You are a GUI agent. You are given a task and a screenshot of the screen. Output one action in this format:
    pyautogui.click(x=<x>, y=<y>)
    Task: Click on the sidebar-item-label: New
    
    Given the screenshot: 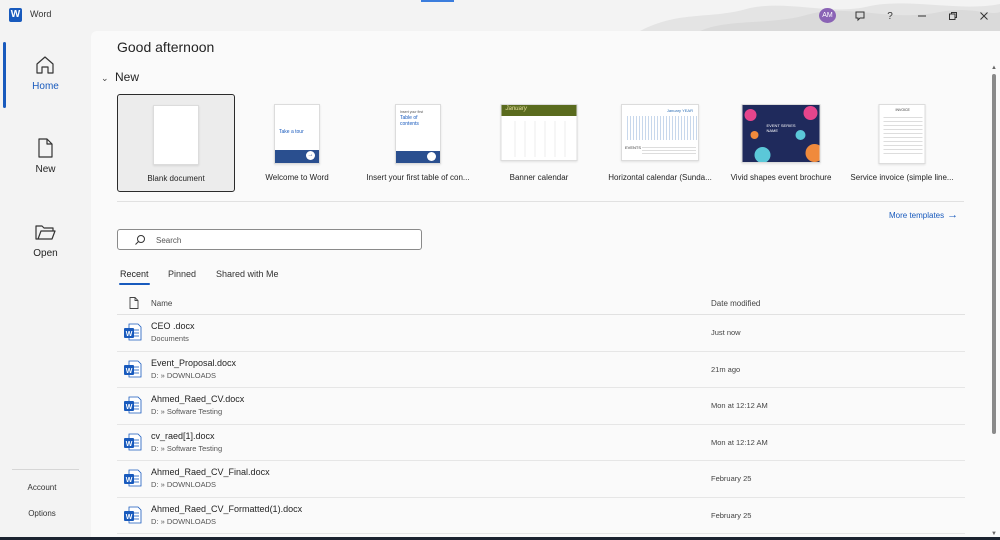 What is the action you would take?
    pyautogui.click(x=45, y=169)
    